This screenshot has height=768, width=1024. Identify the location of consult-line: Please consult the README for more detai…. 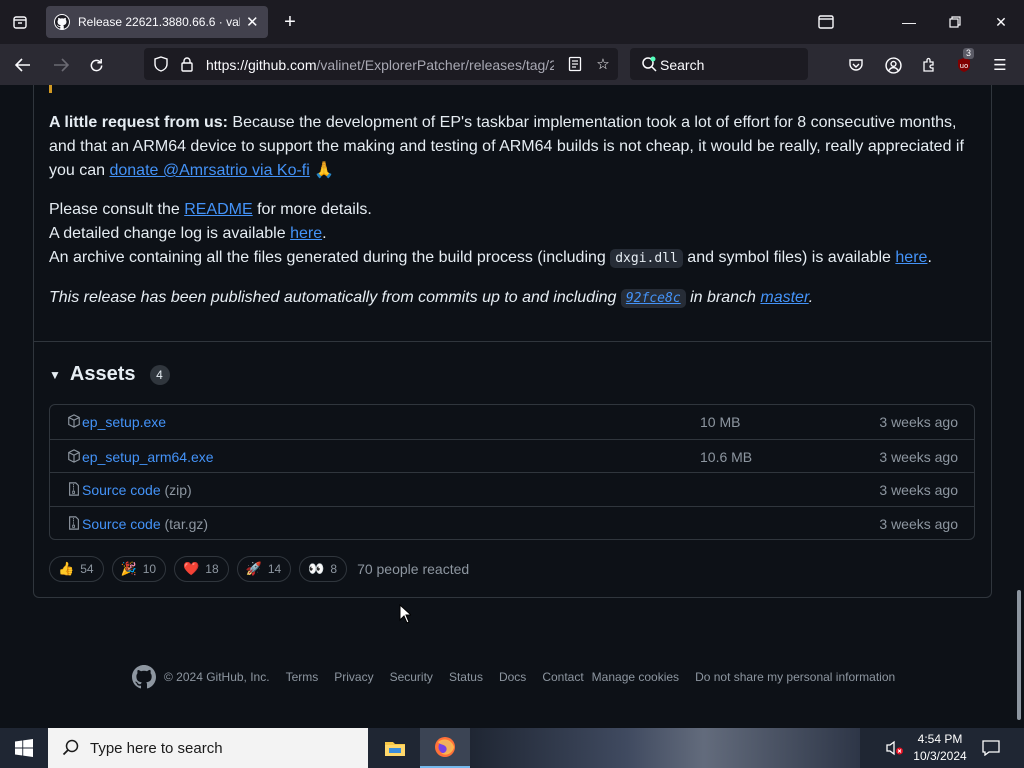
(514, 210).